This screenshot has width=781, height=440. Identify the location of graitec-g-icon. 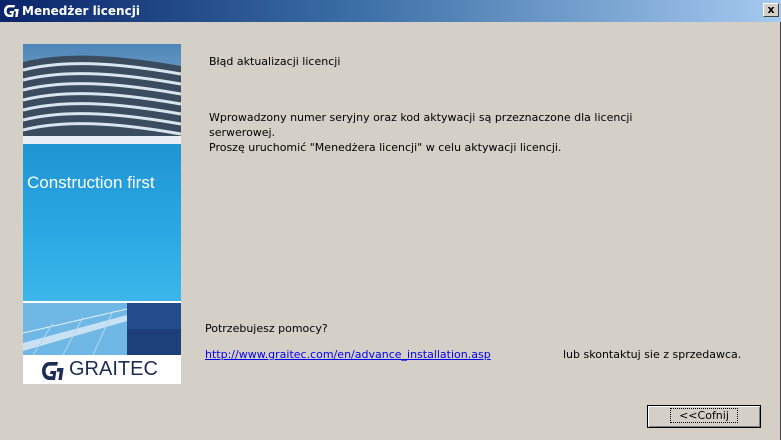
(53, 371).